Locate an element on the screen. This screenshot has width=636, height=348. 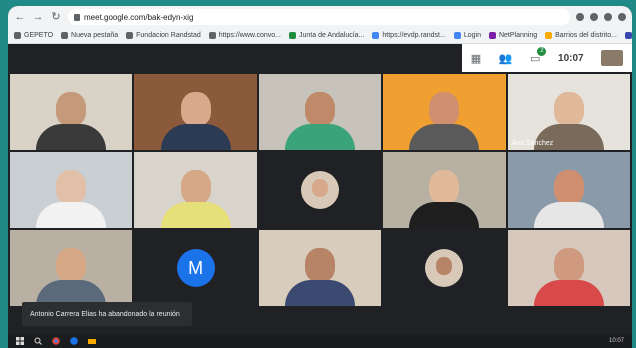
bookmark-item: Login is located at coordinates (467, 35).